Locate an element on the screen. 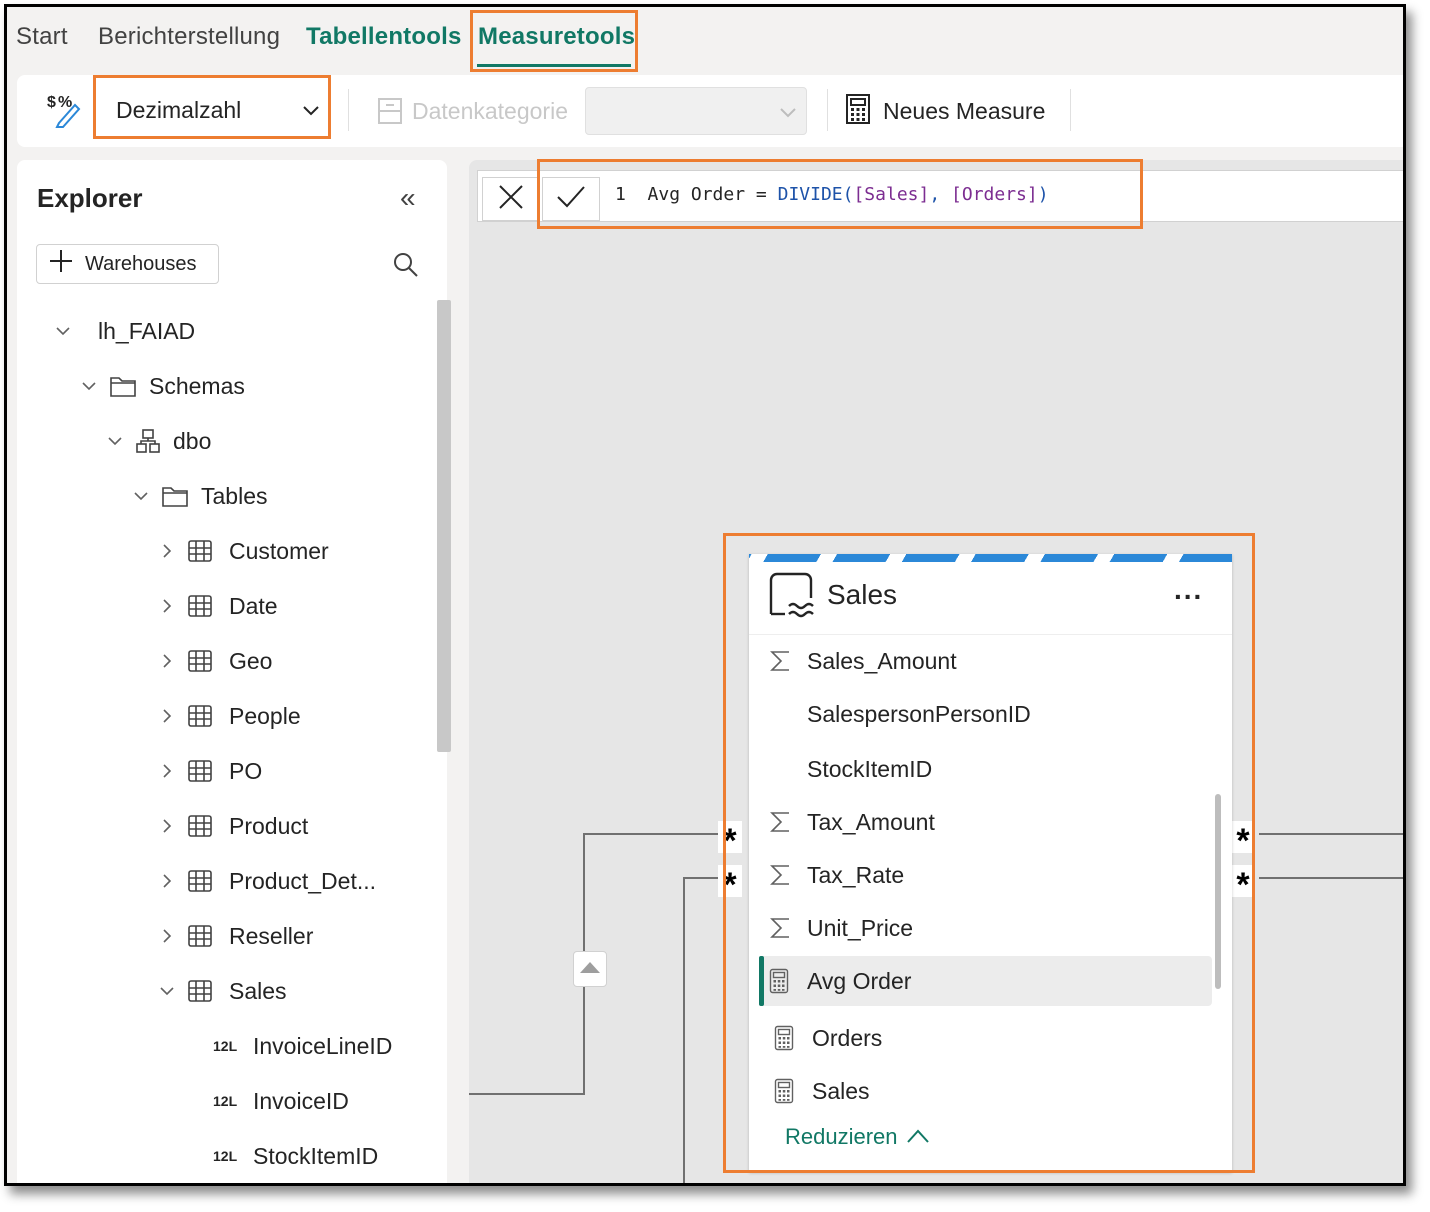  tree-item-schemas: Schemas is located at coordinates (162, 386).